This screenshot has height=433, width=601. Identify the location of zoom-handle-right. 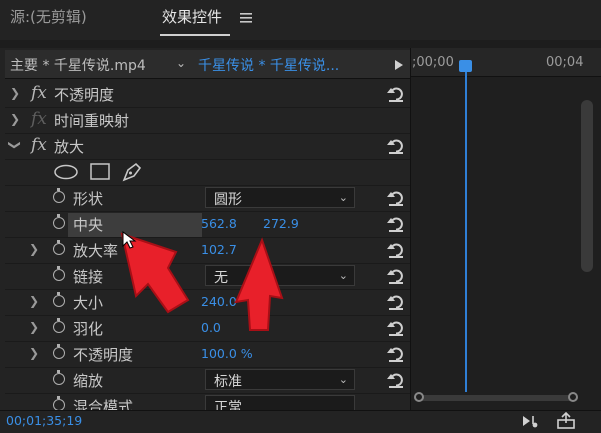
(573, 397).